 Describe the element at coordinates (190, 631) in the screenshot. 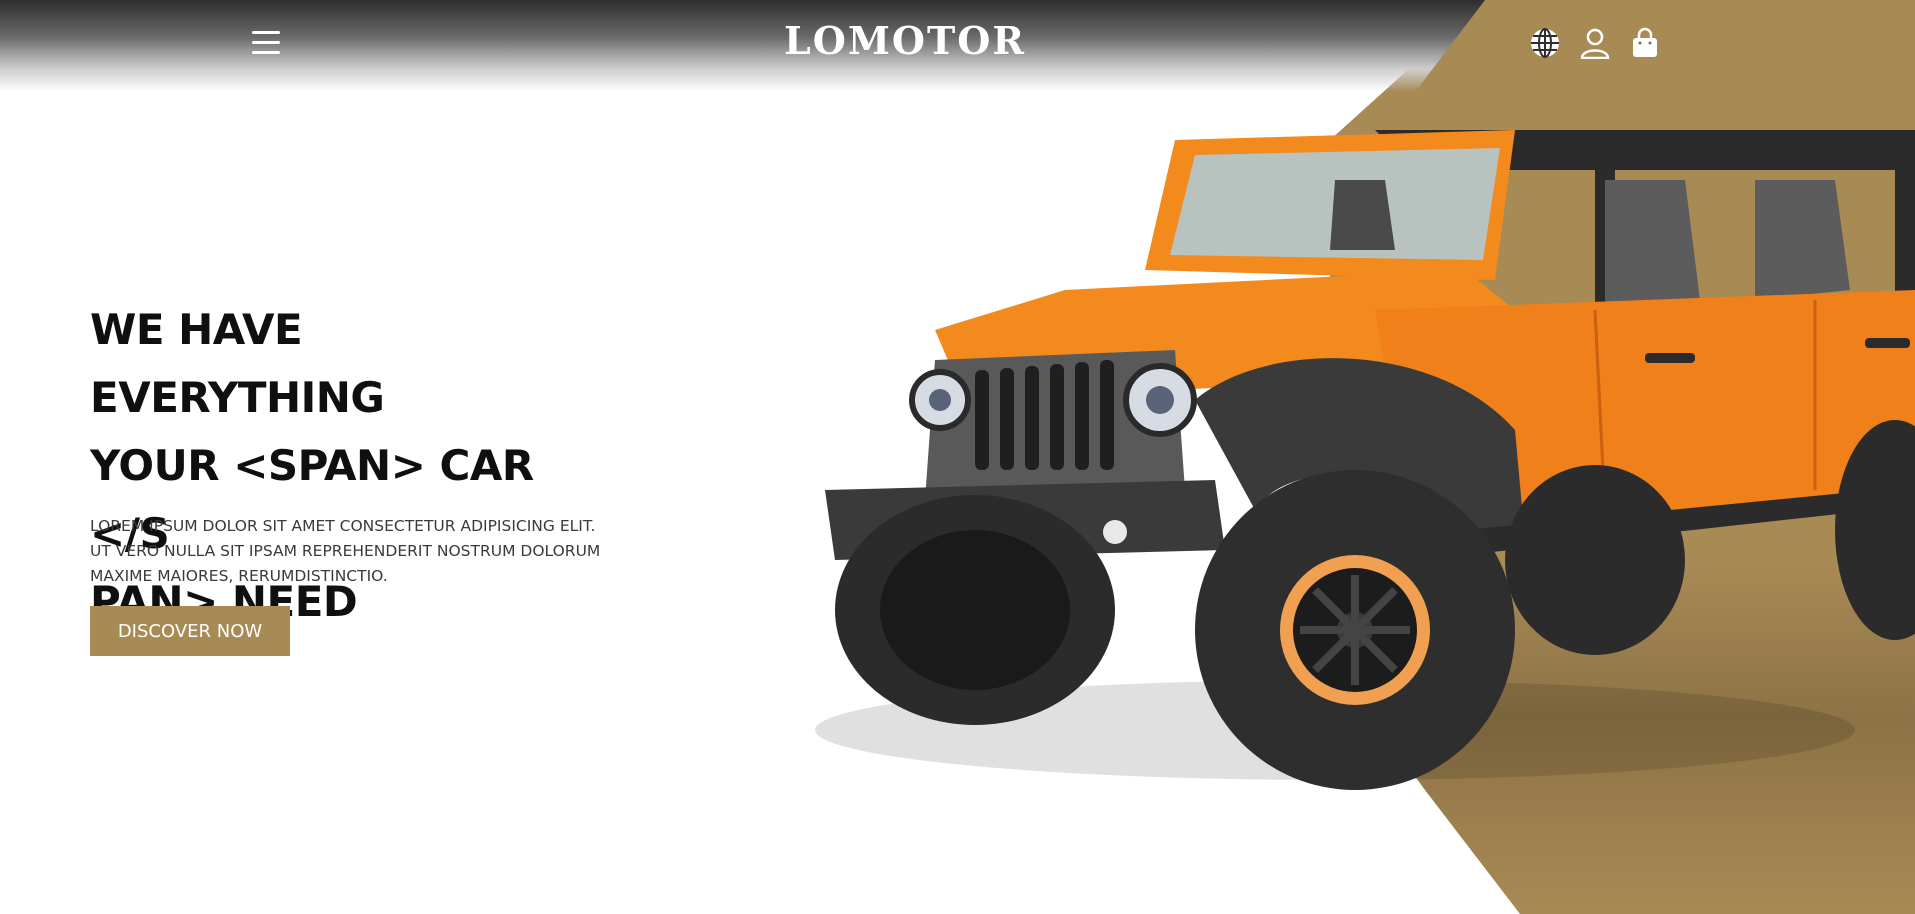

I see `discover-now-button: DISCOVER NOW` at that location.